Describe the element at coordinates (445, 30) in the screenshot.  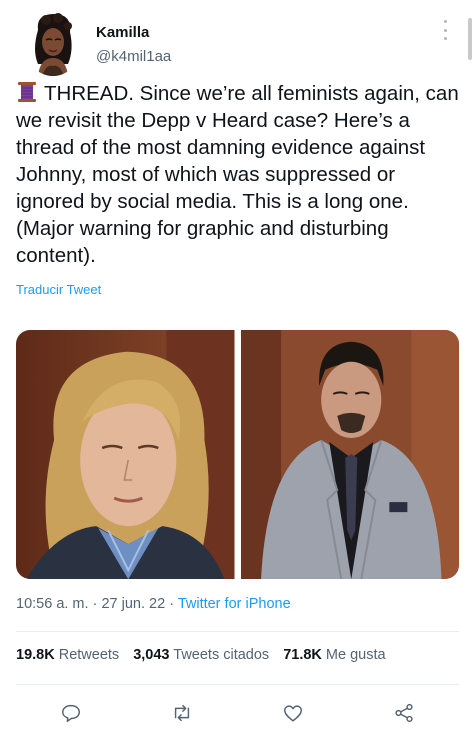
I see `more-options-icon` at that location.